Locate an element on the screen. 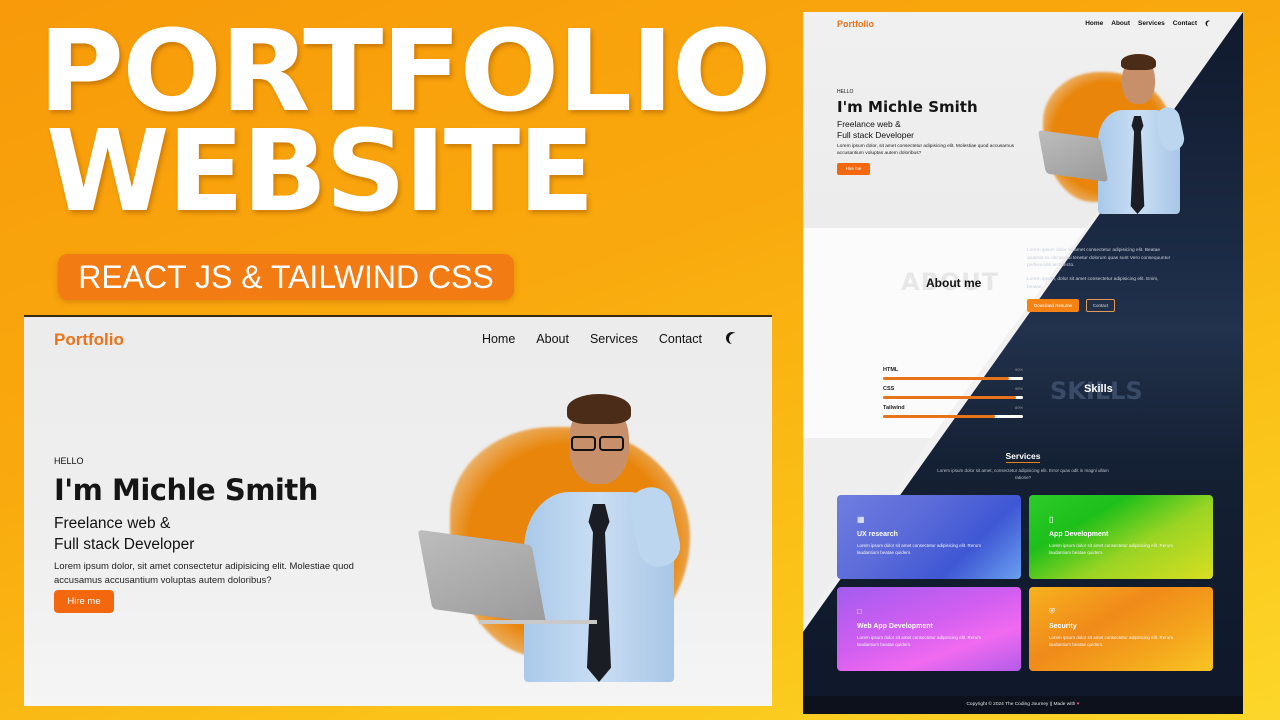 The width and height of the screenshot is (1280, 720). small-hire-me-button: Hire me is located at coordinates (853, 169).